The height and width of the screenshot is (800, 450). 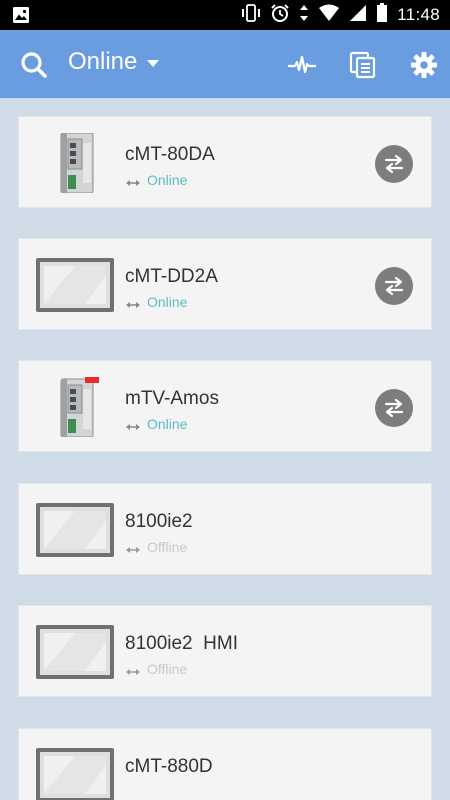 I want to click on device-card: cMT-880D, so click(x=225, y=764).